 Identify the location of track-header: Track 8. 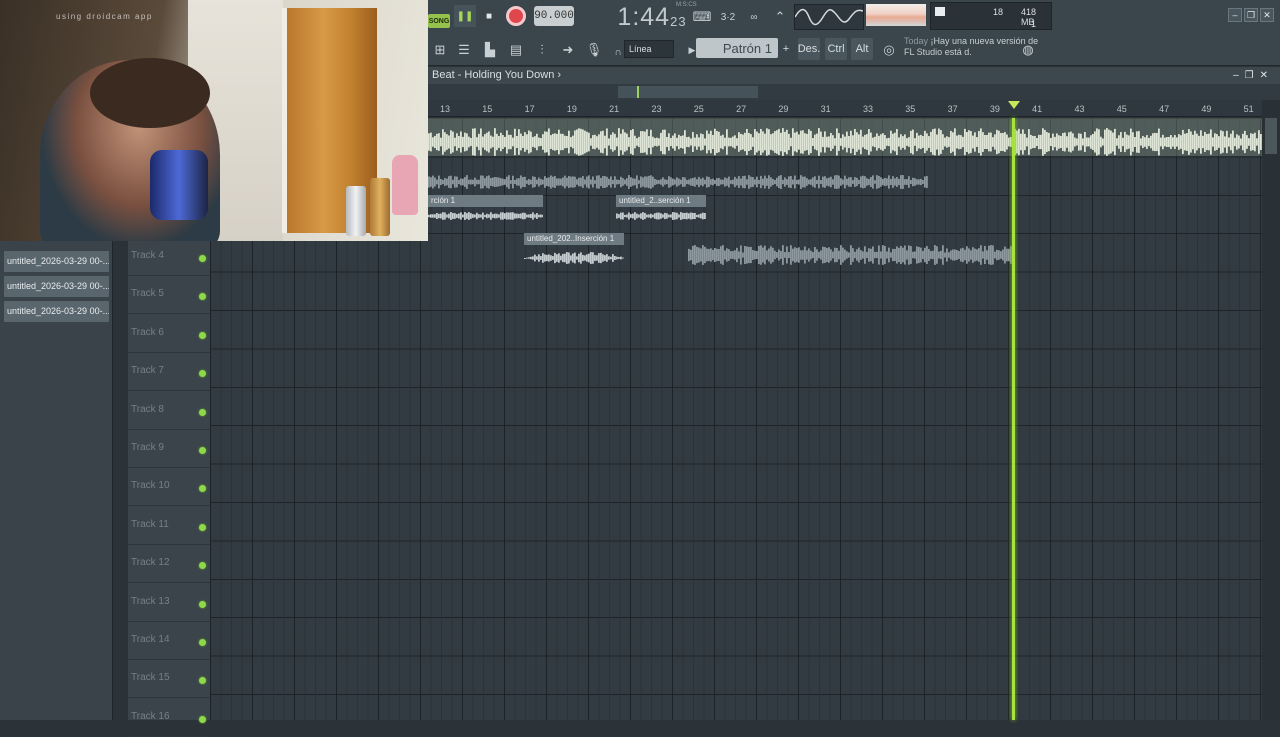
(169, 411).